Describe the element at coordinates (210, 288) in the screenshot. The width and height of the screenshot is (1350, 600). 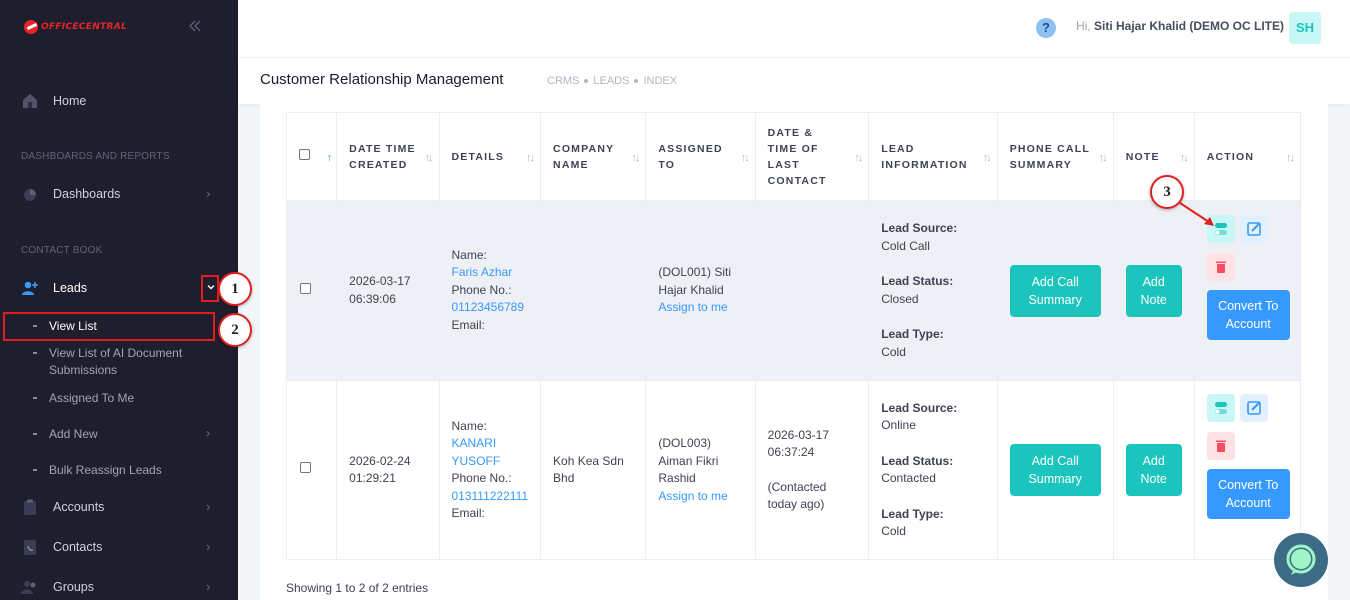
I see `highlight-box-leads-toggle` at that location.